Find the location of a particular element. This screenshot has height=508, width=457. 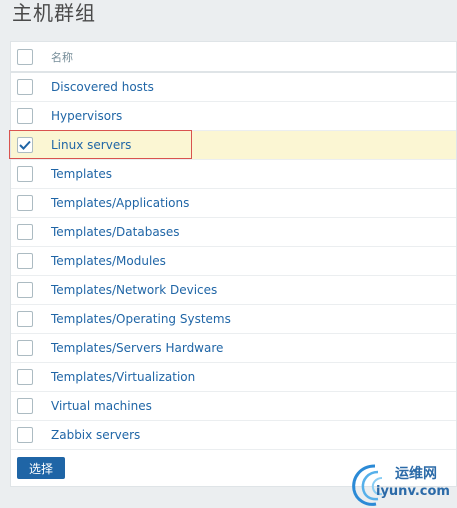

table-row: Templates/Databases is located at coordinates (233, 232).